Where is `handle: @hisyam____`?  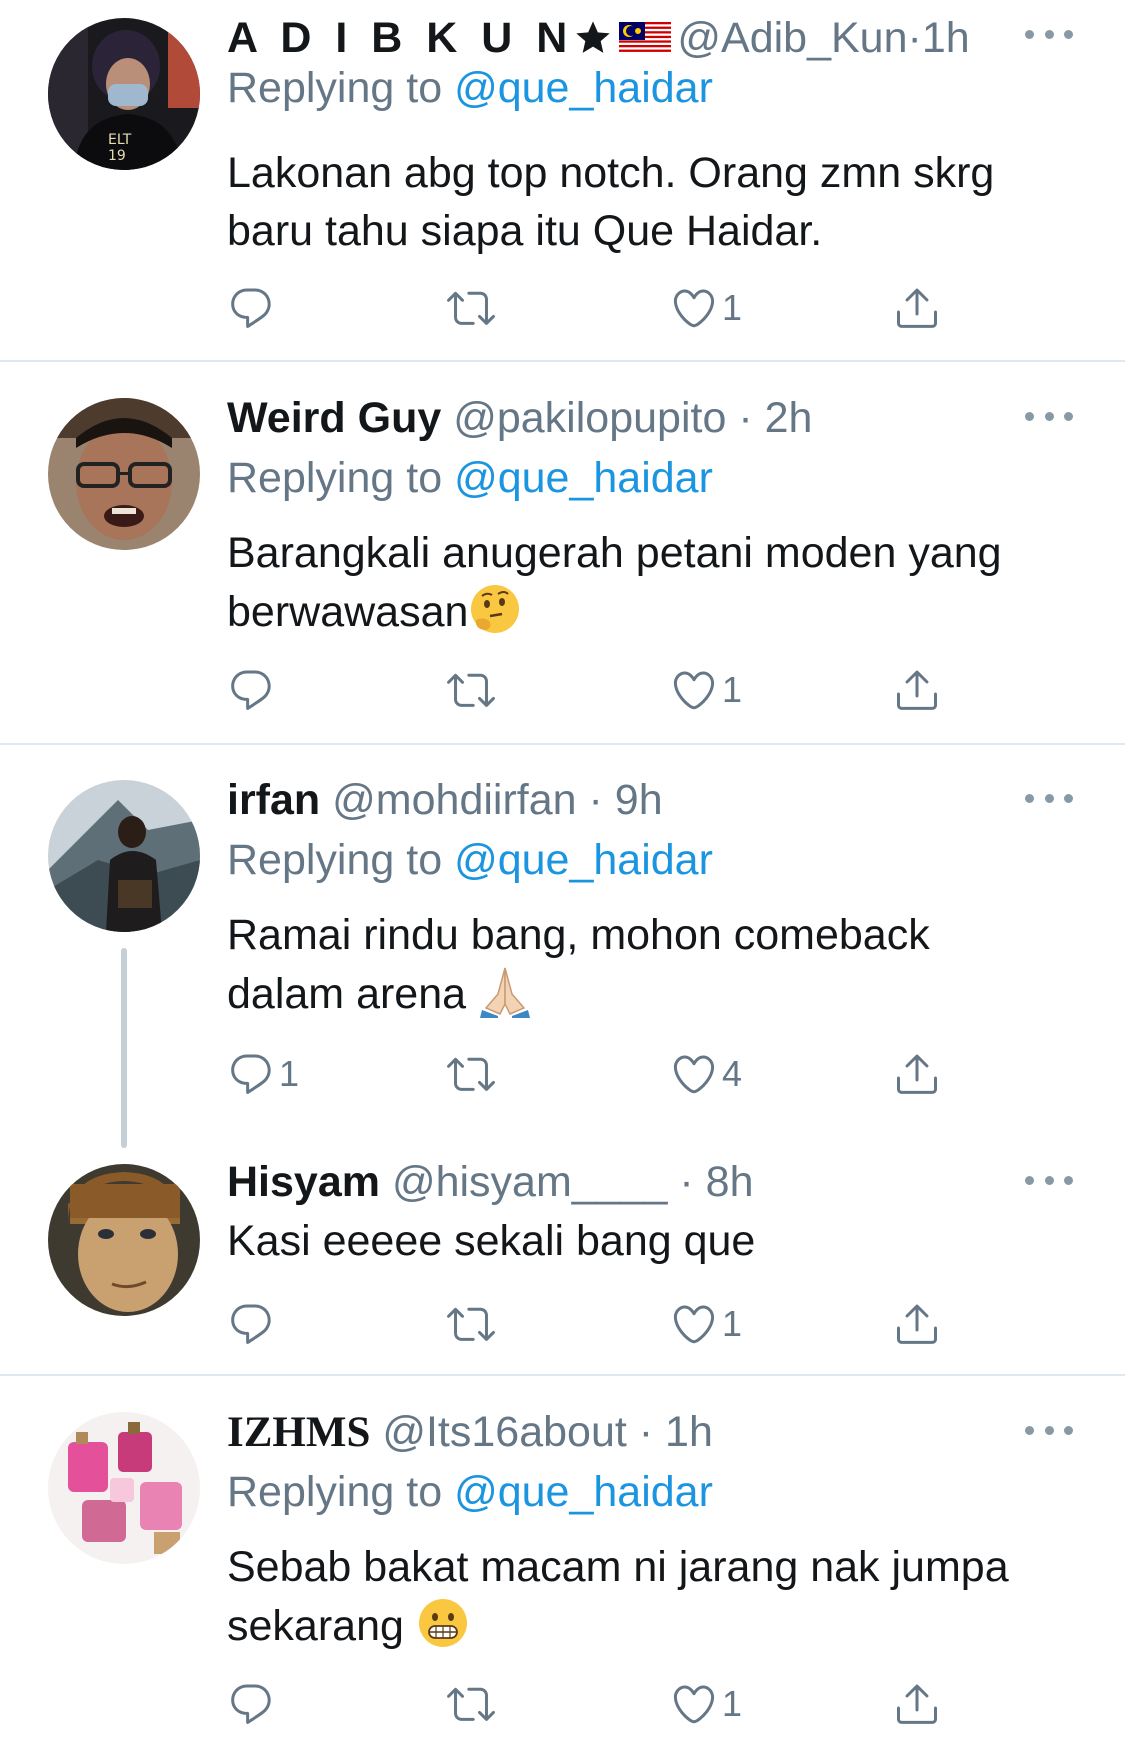
handle: @hisyam____ is located at coordinates (530, 1182).